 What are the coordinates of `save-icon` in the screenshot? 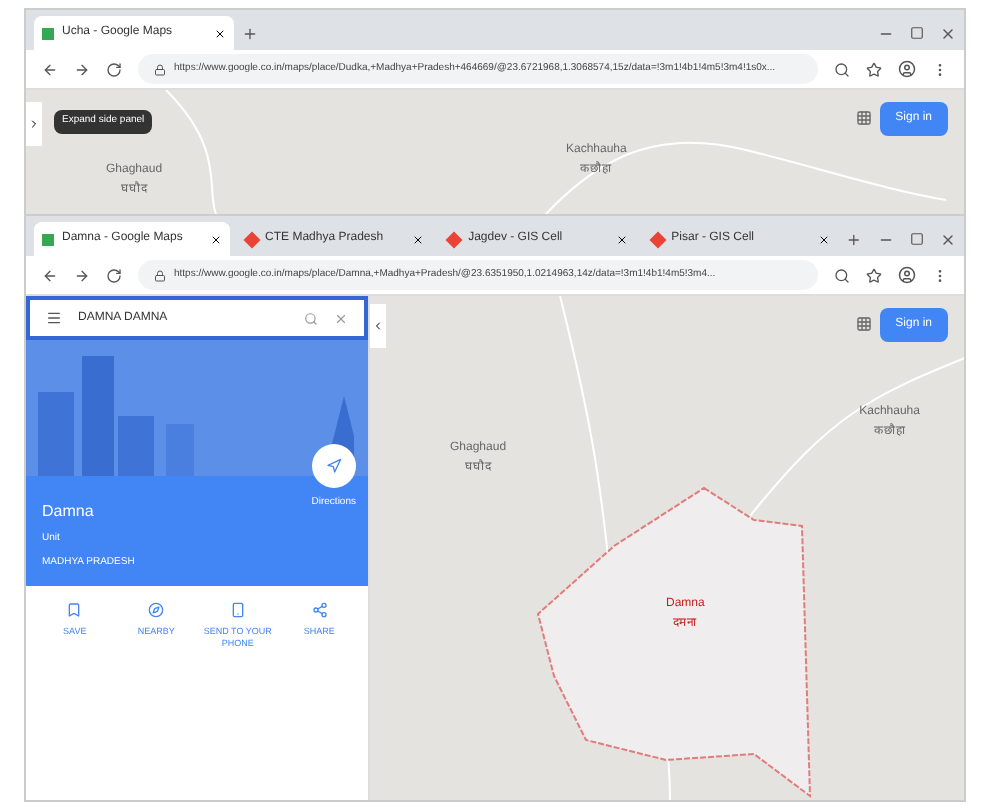 It's located at (74, 610).